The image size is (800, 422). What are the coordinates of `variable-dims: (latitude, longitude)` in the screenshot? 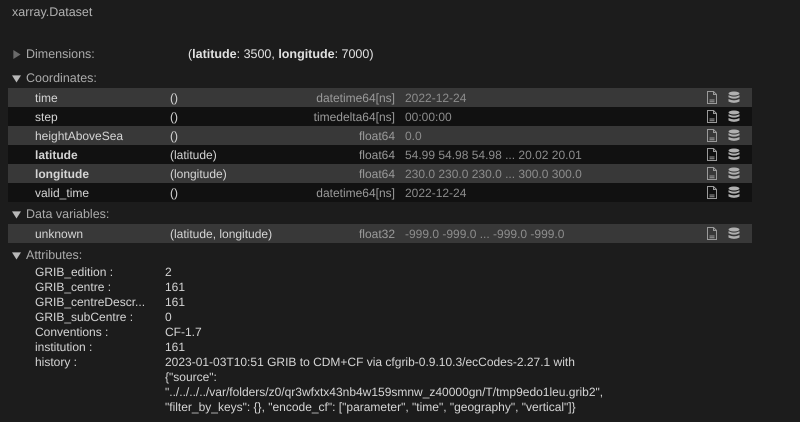 It's located at (222, 233).